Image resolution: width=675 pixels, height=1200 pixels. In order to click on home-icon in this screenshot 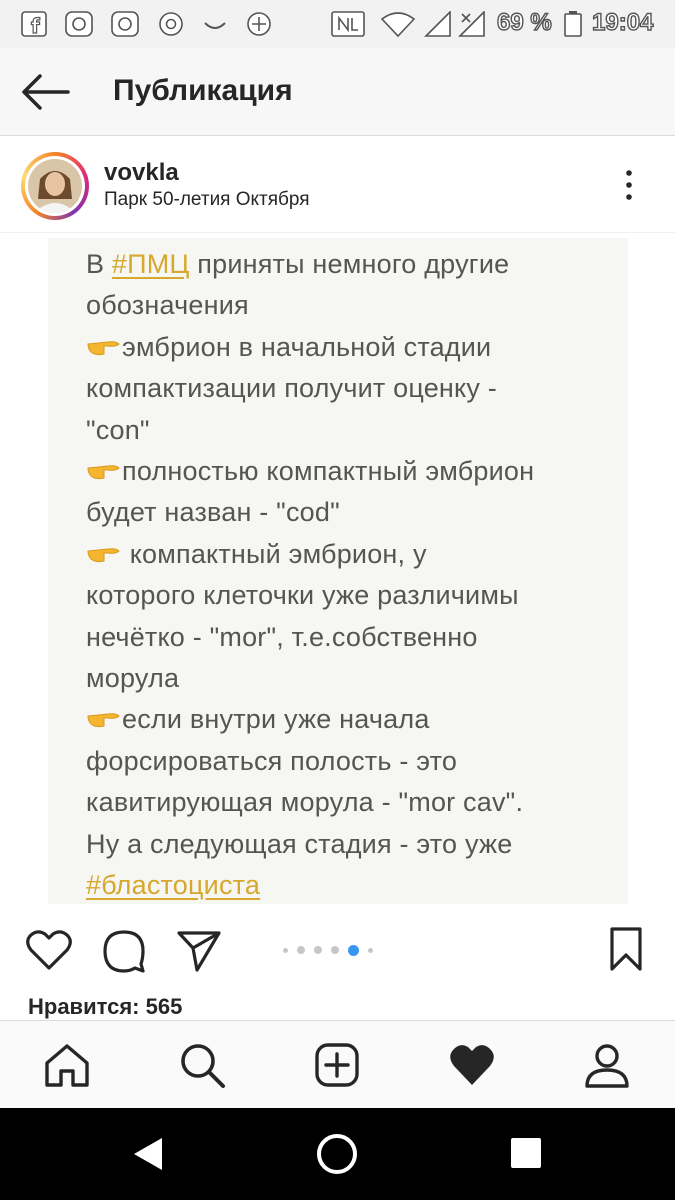, I will do `click(67, 1065)`.